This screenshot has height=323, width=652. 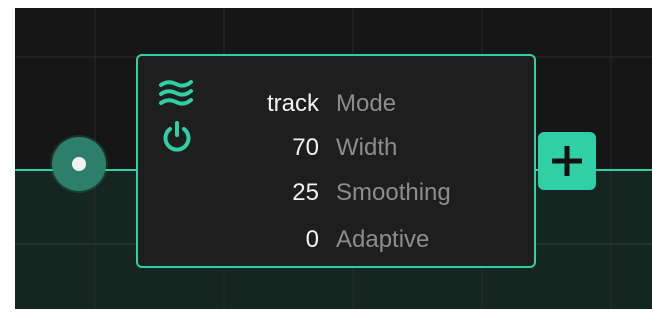 What do you see at coordinates (393, 192) in the screenshot?
I see `smoothing-label: Smoothing` at bounding box center [393, 192].